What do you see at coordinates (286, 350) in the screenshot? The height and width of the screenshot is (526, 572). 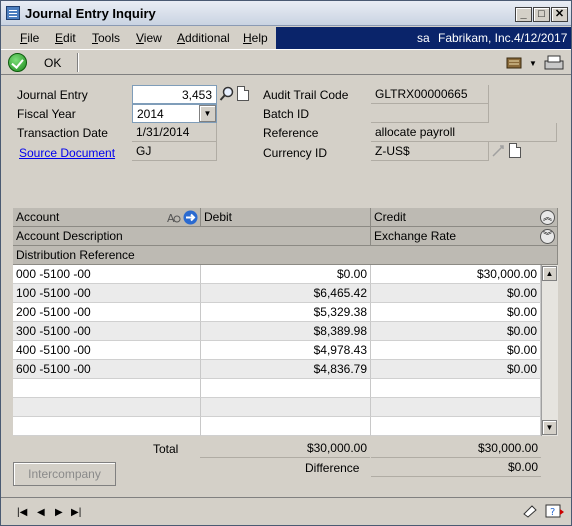 I see `debit-cell: $4,978.43` at bounding box center [286, 350].